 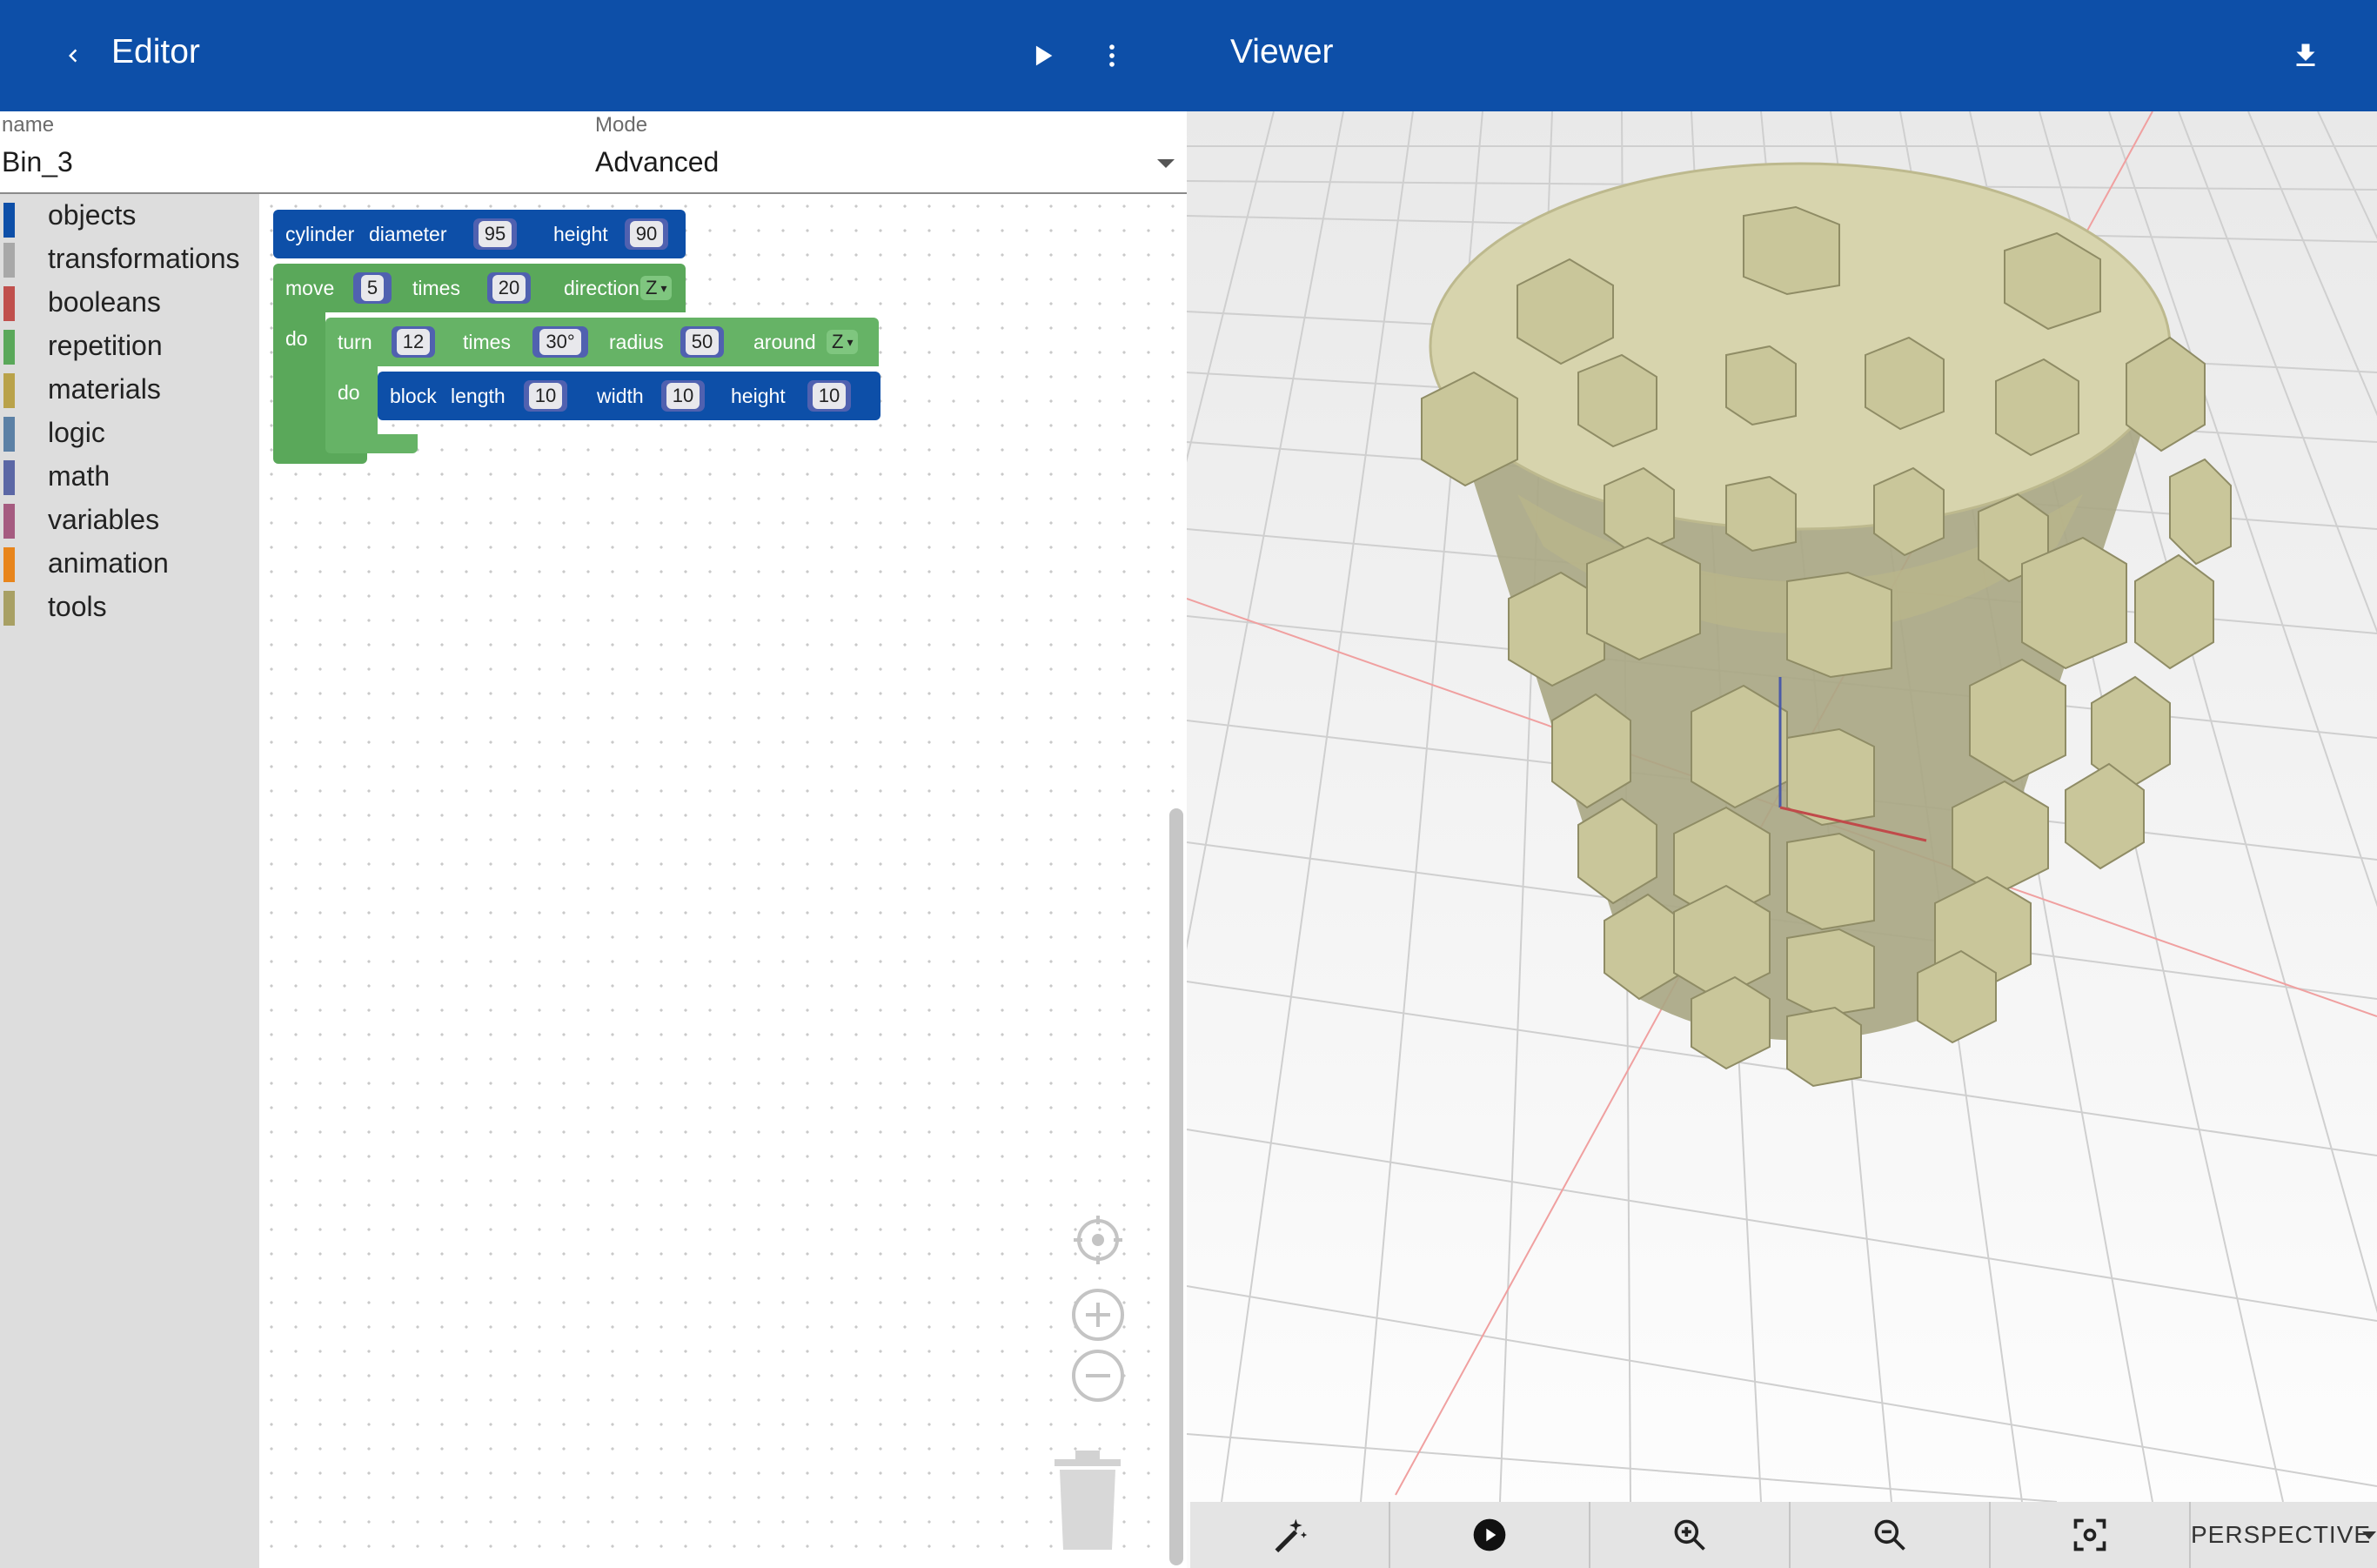 What do you see at coordinates (372, 288) in the screenshot?
I see `move-count-input: 5` at bounding box center [372, 288].